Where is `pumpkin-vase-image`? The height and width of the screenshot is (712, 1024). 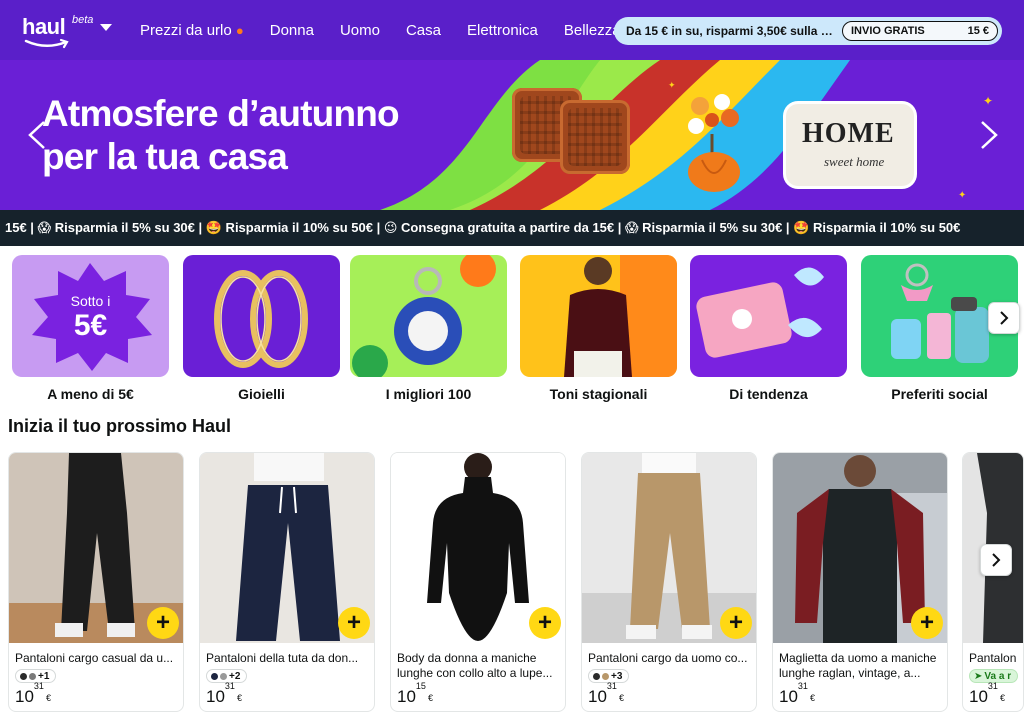
pumpkin-vase-image is located at coordinates (714, 143).